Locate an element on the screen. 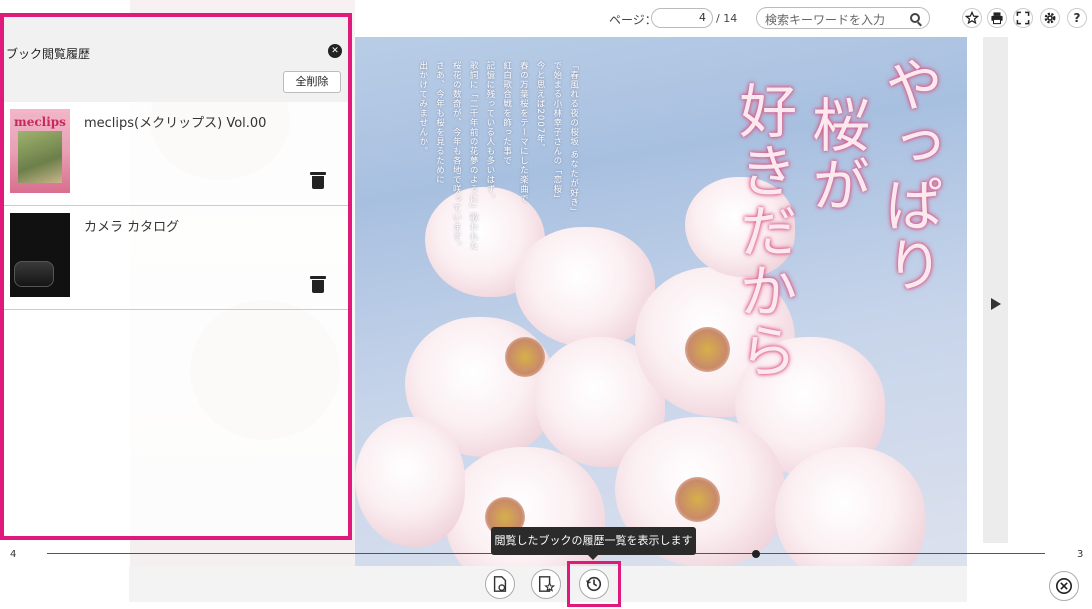 This screenshot has height=609, width=1092. book-thumbnail: meclips is located at coordinates (40, 151).